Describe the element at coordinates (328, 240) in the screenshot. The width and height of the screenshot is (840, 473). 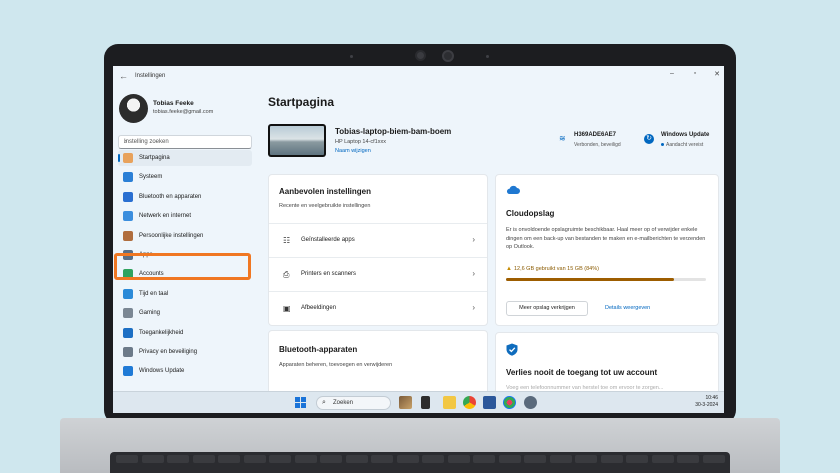
I see `recommended-row-label: Geïnstalleerde apps` at that location.